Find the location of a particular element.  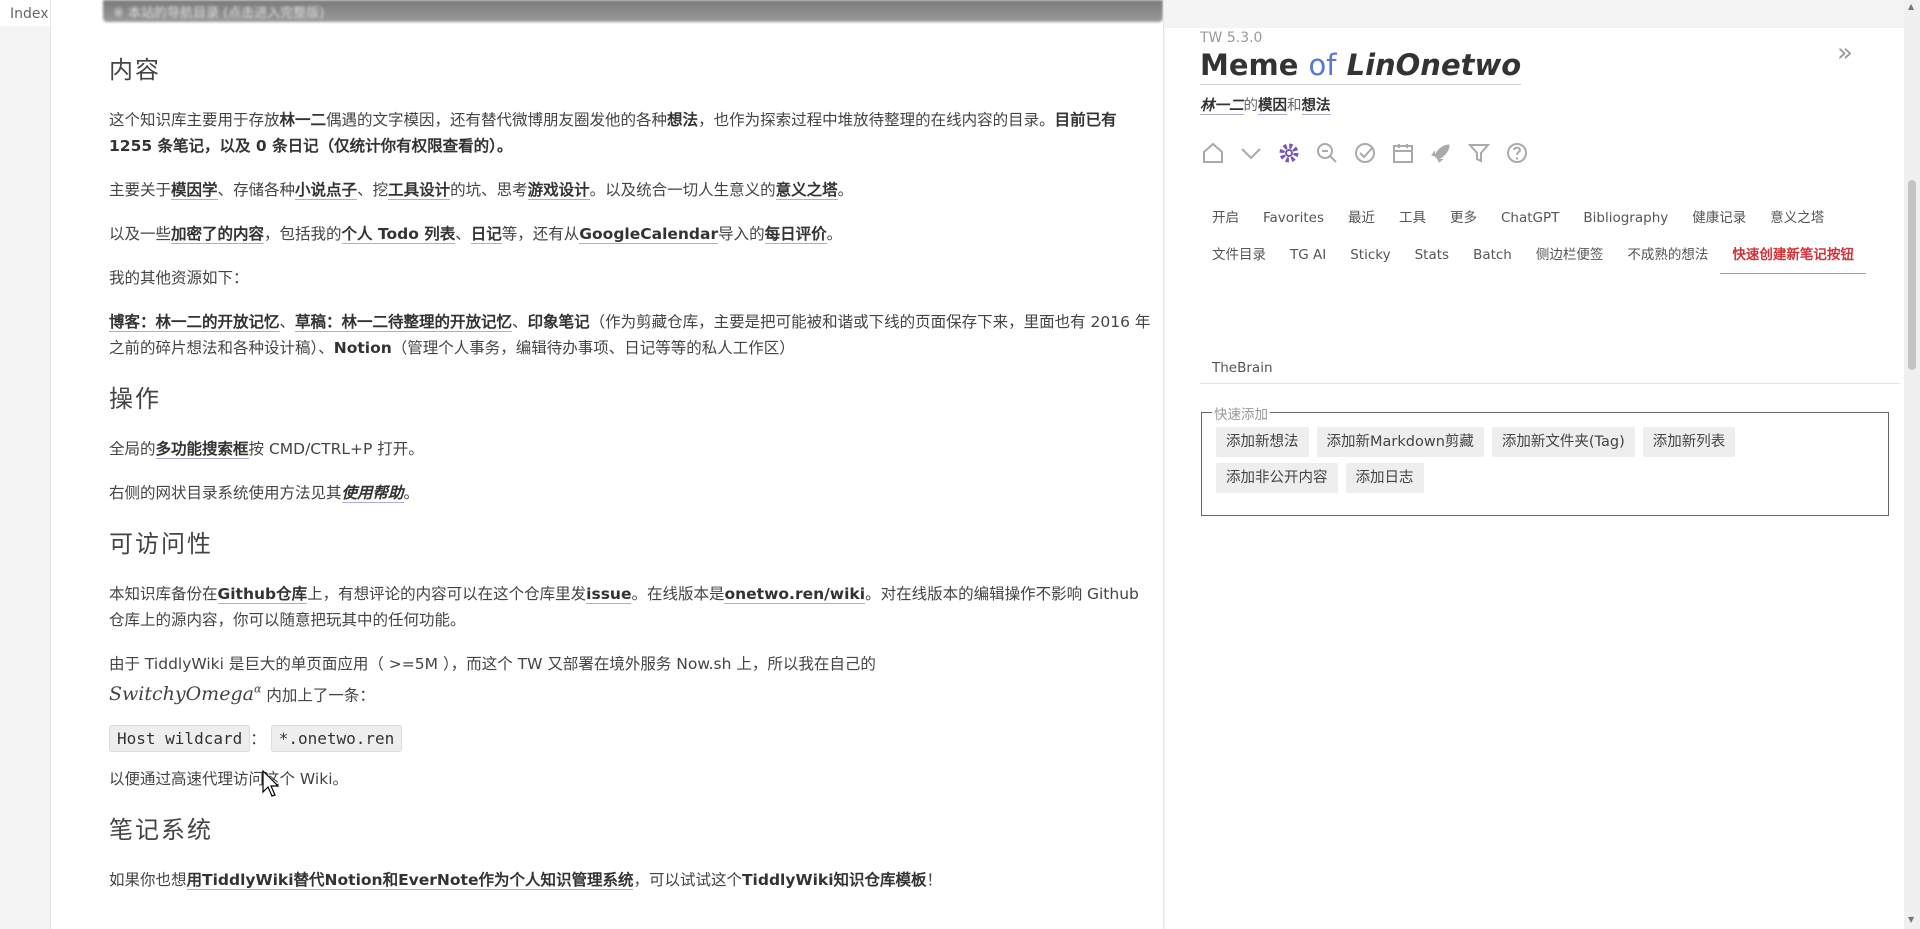

tab-quick-create: 快速创建新笔记按钮 is located at coordinates (1793, 255).